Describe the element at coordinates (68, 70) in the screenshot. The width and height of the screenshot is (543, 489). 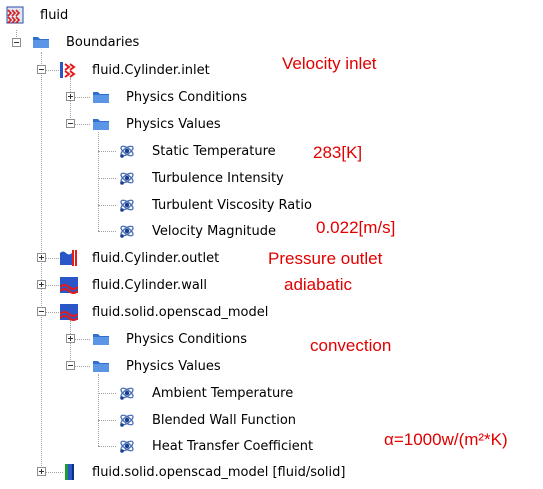
I see `inlet-boundary-icon` at that location.